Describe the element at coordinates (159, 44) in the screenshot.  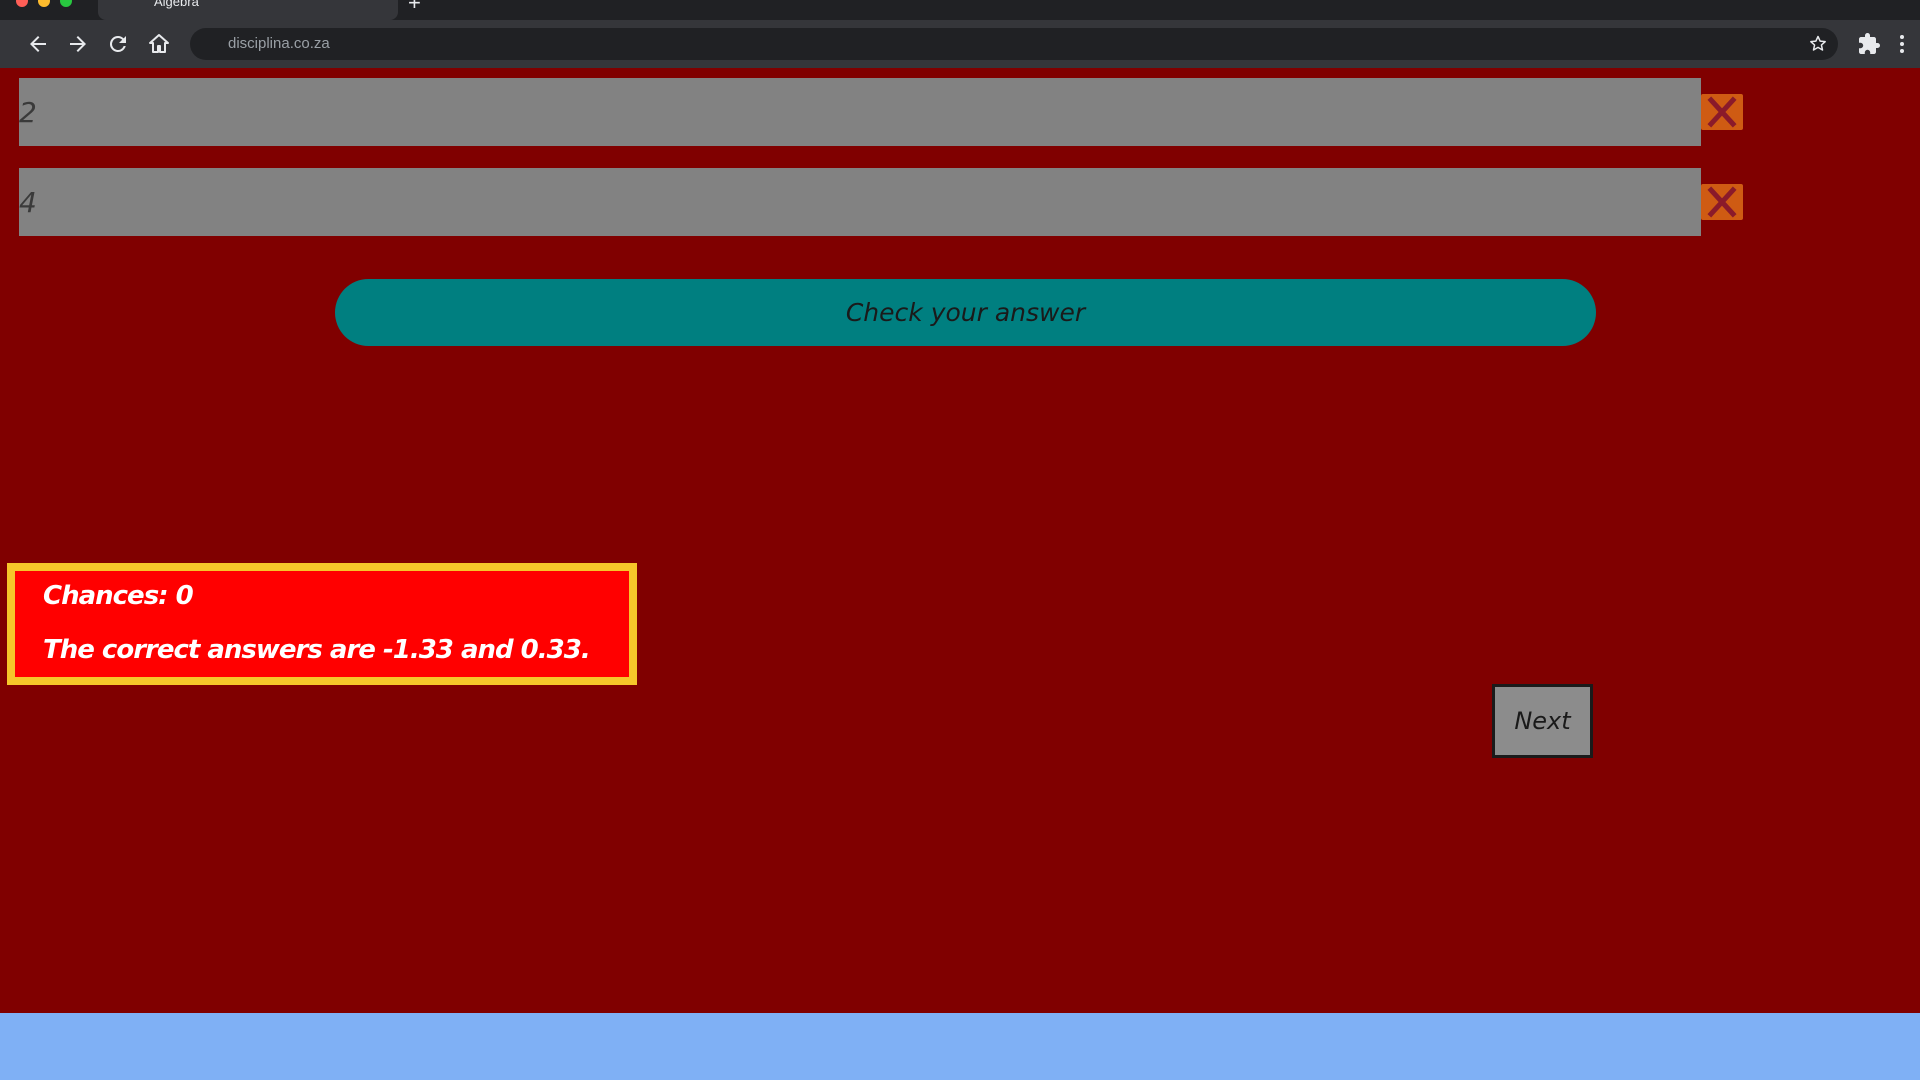
I see `home-icon` at that location.